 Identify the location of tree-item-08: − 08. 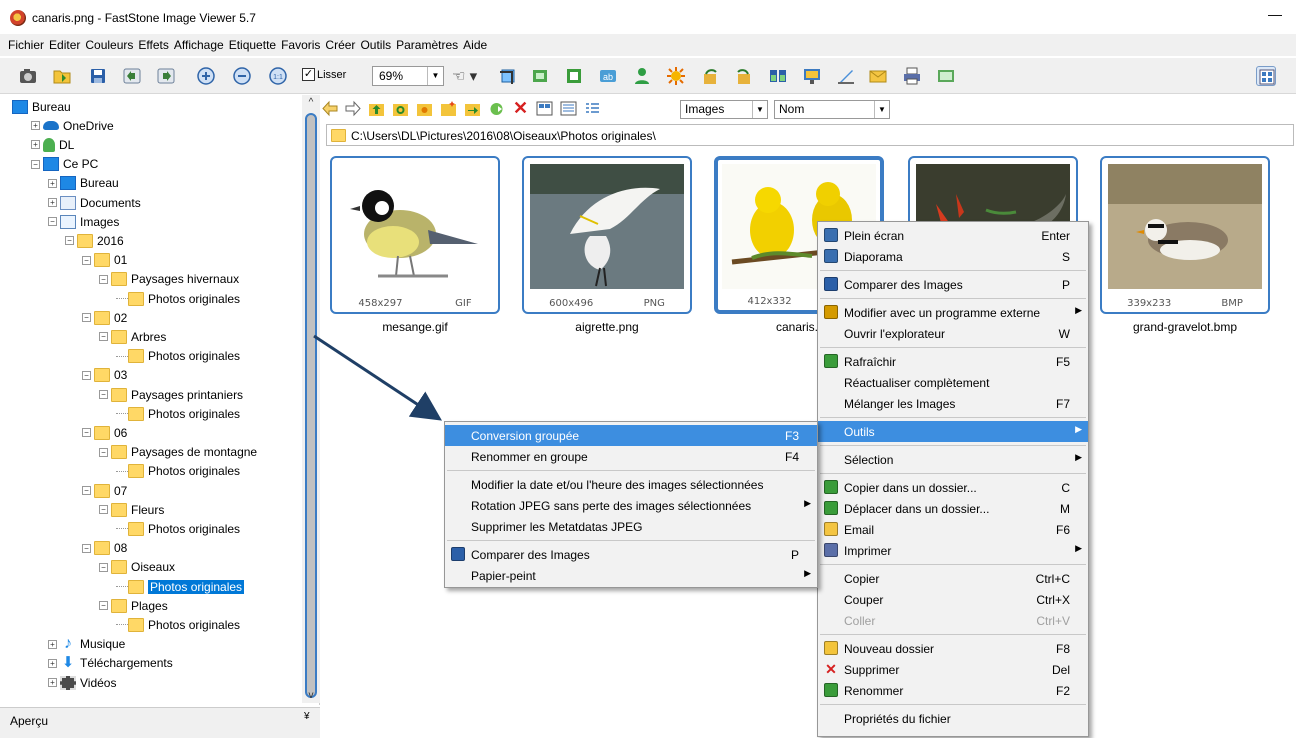
(104, 548).